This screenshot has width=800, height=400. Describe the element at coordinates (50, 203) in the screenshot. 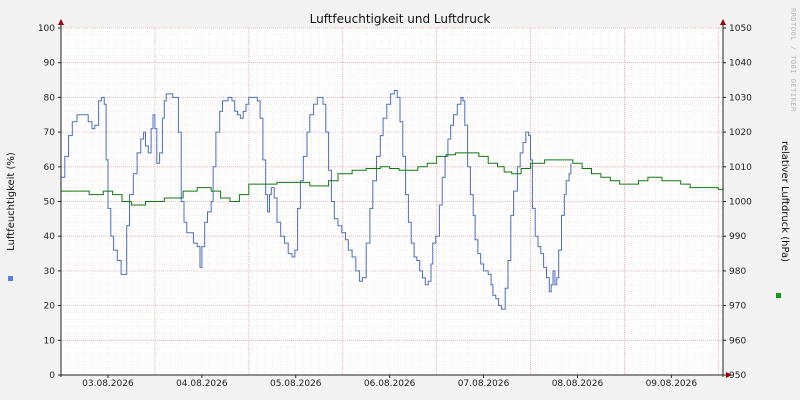

I see `y-tick-label: 50` at that location.